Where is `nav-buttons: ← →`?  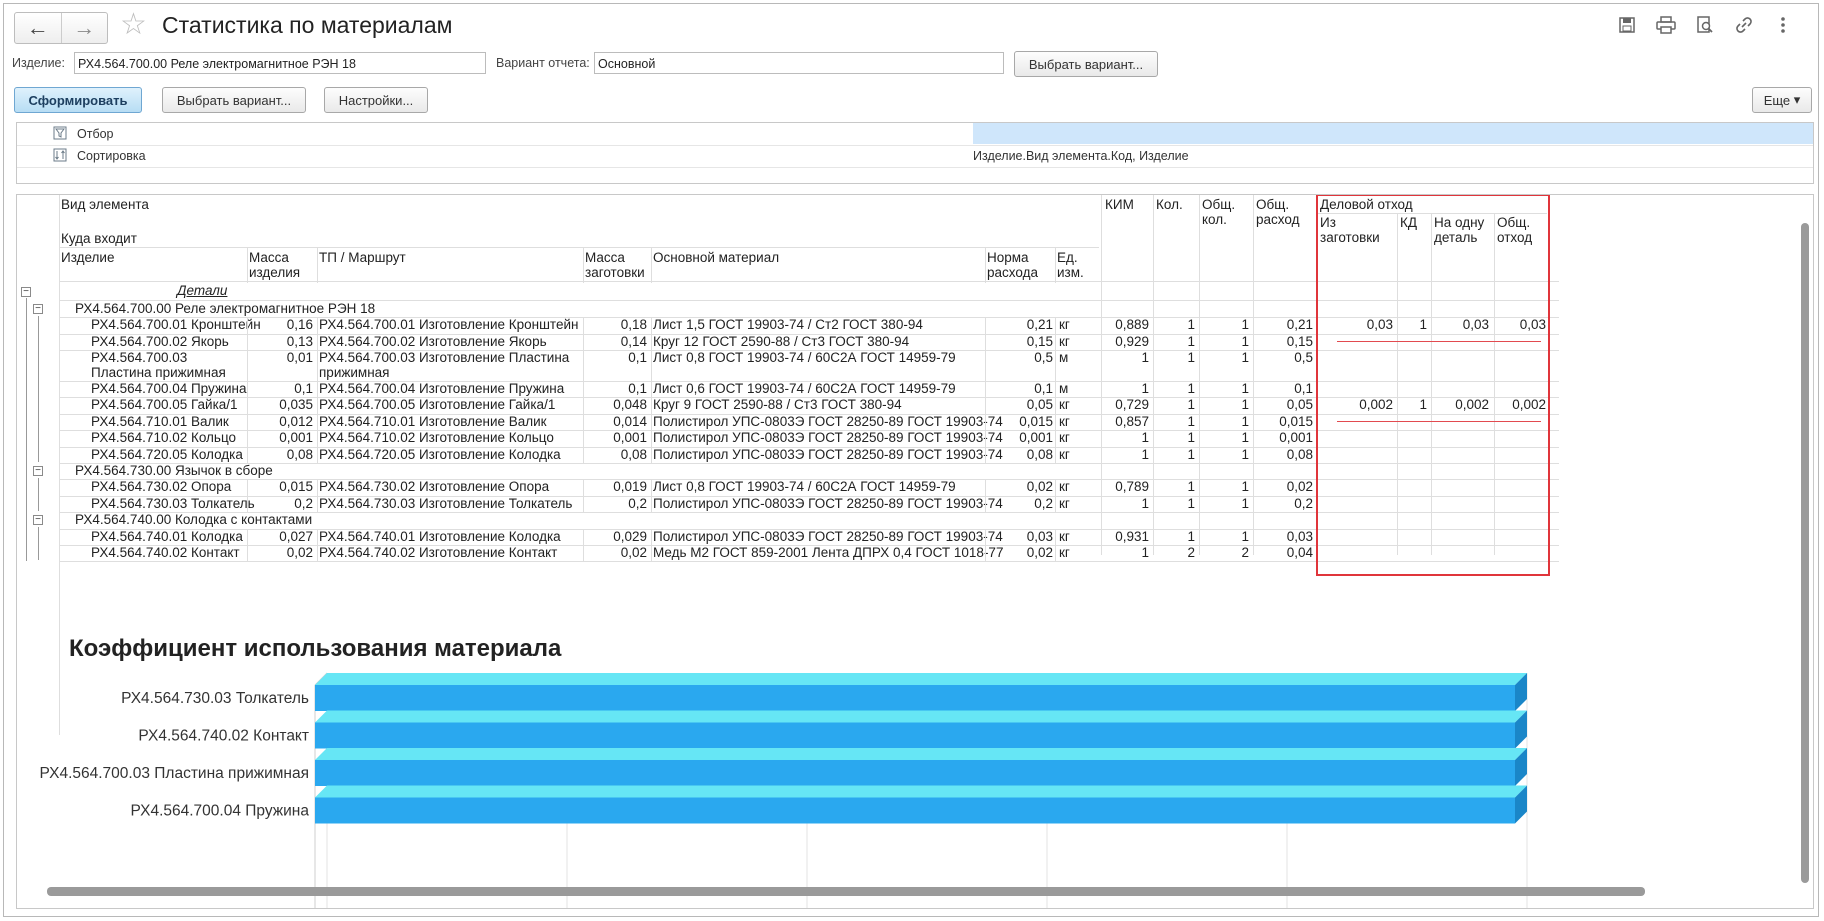 nav-buttons: ← → is located at coordinates (61, 28).